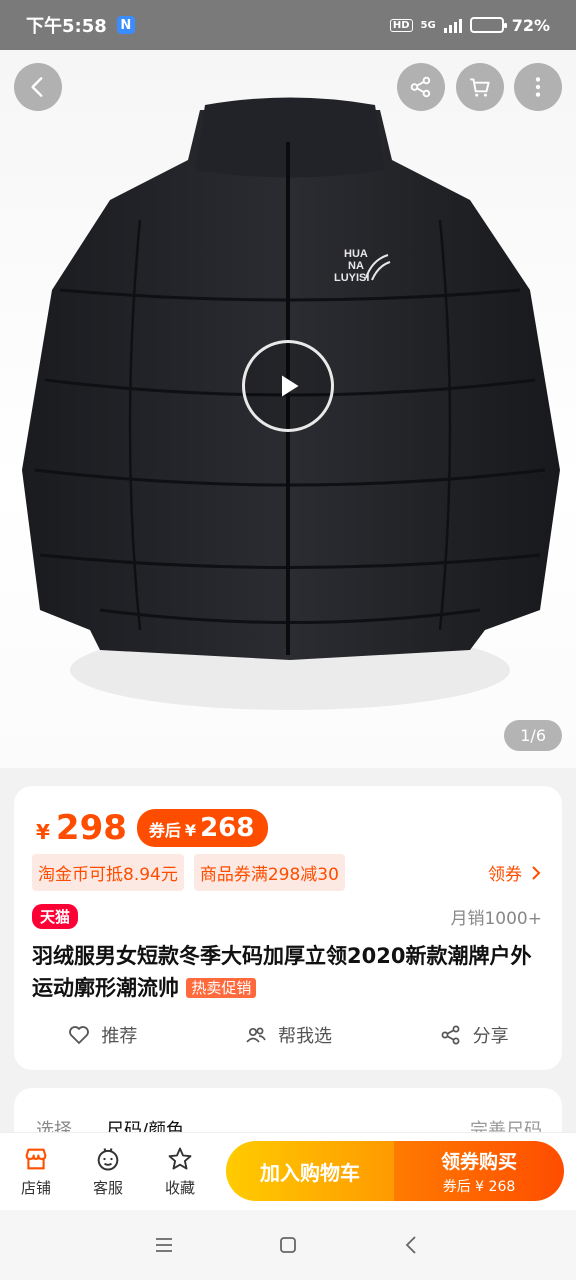 This screenshot has width=576, height=1280. I want to click on add-to-cart-button: 加入购物车, so click(310, 1171).